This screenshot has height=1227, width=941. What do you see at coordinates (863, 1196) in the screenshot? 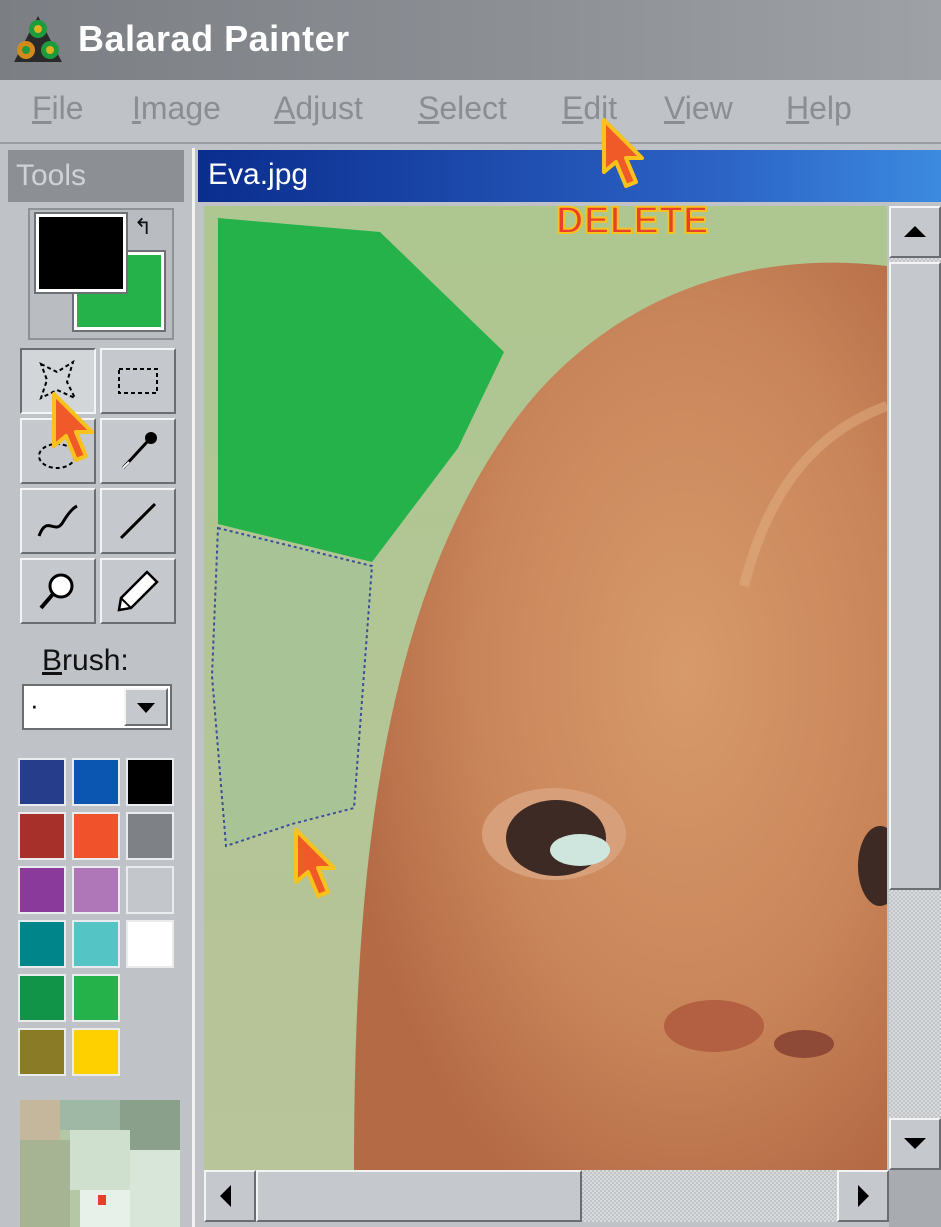
I see `scroll-right-icon` at bounding box center [863, 1196].